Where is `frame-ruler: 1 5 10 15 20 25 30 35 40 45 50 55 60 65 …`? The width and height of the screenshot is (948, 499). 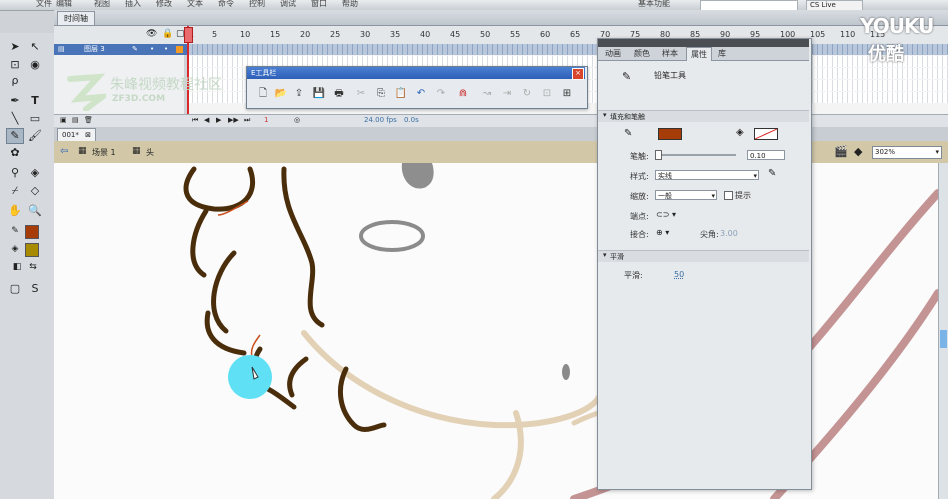
frame-ruler: 1 5 10 15 20 25 30 35 40 45 50 55 60 65 … is located at coordinates (564, 35).